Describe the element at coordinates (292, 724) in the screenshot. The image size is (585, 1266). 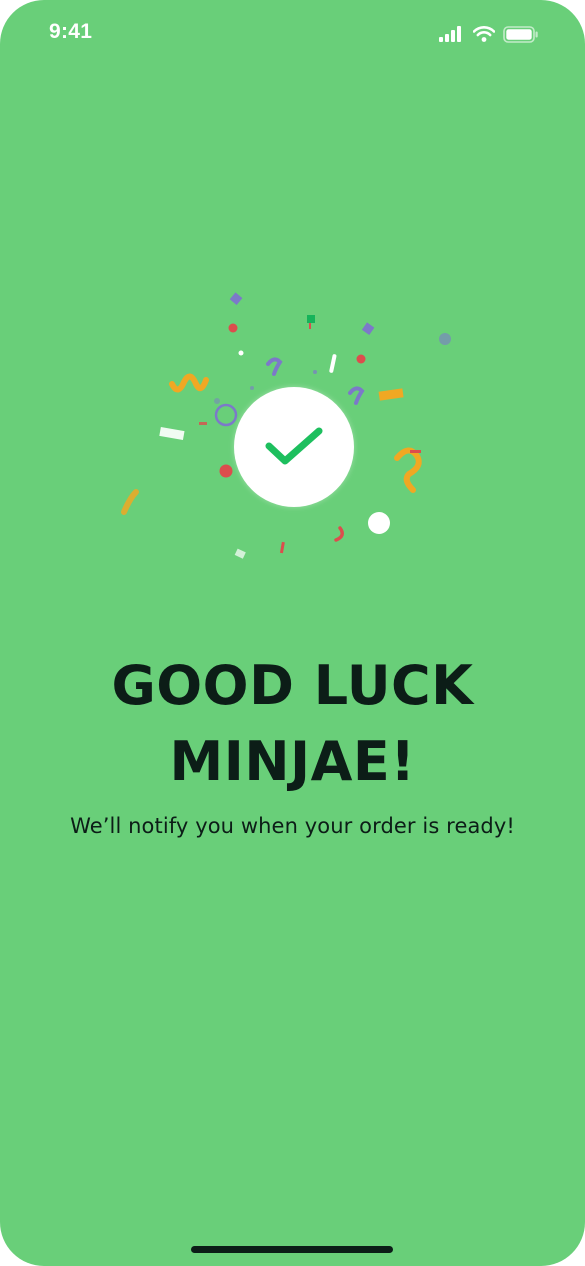
I see `headline: GOOD LUCK MINJAE!` at that location.